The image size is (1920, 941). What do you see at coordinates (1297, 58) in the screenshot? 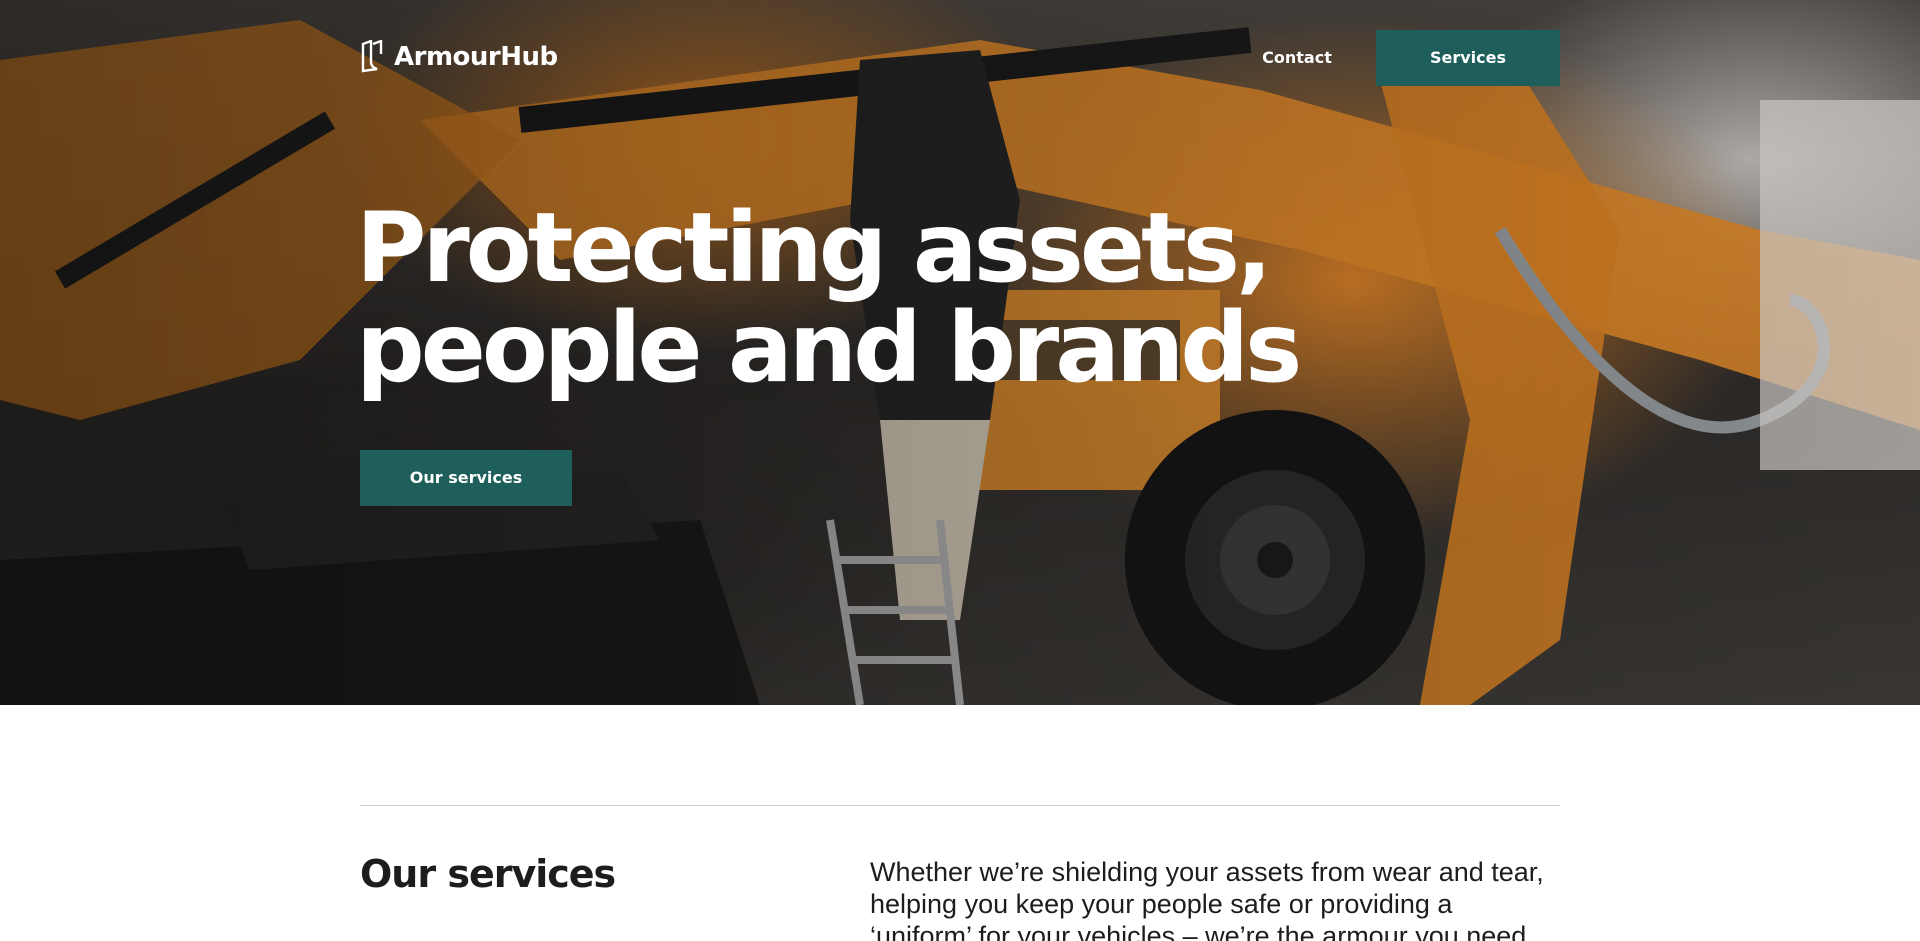
I see `nav-contact-link: Contact` at bounding box center [1297, 58].